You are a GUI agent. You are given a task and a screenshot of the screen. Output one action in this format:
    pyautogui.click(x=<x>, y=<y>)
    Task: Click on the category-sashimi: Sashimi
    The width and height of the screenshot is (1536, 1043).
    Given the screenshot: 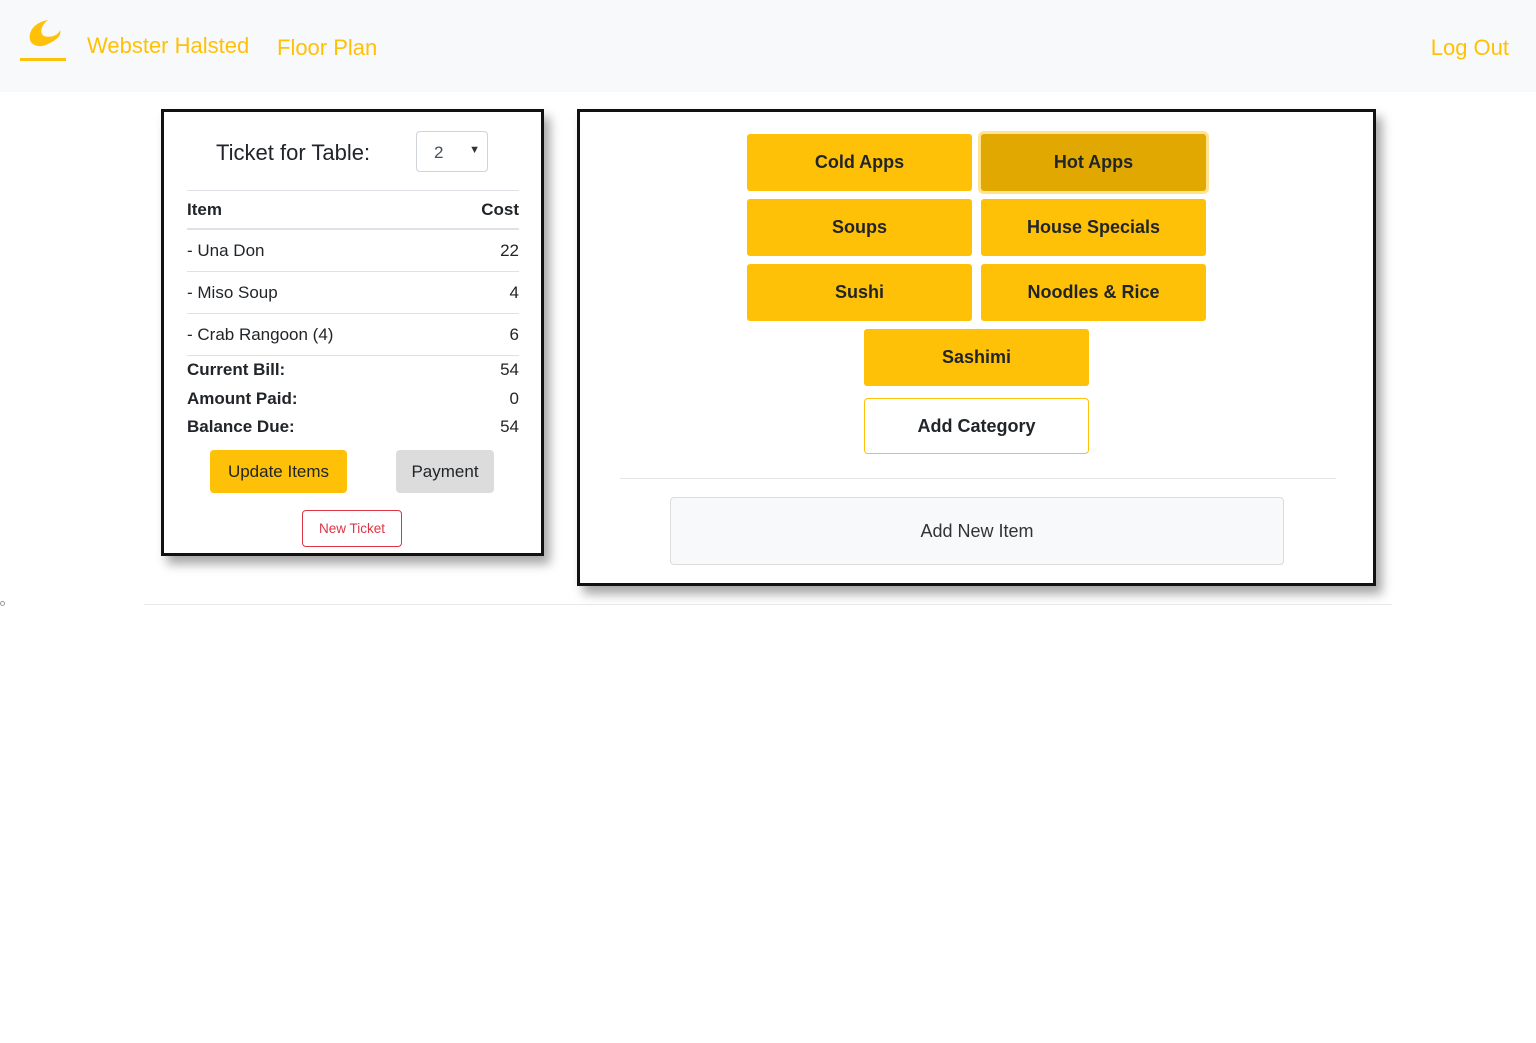 What is the action you would take?
    pyautogui.click(x=976, y=357)
    